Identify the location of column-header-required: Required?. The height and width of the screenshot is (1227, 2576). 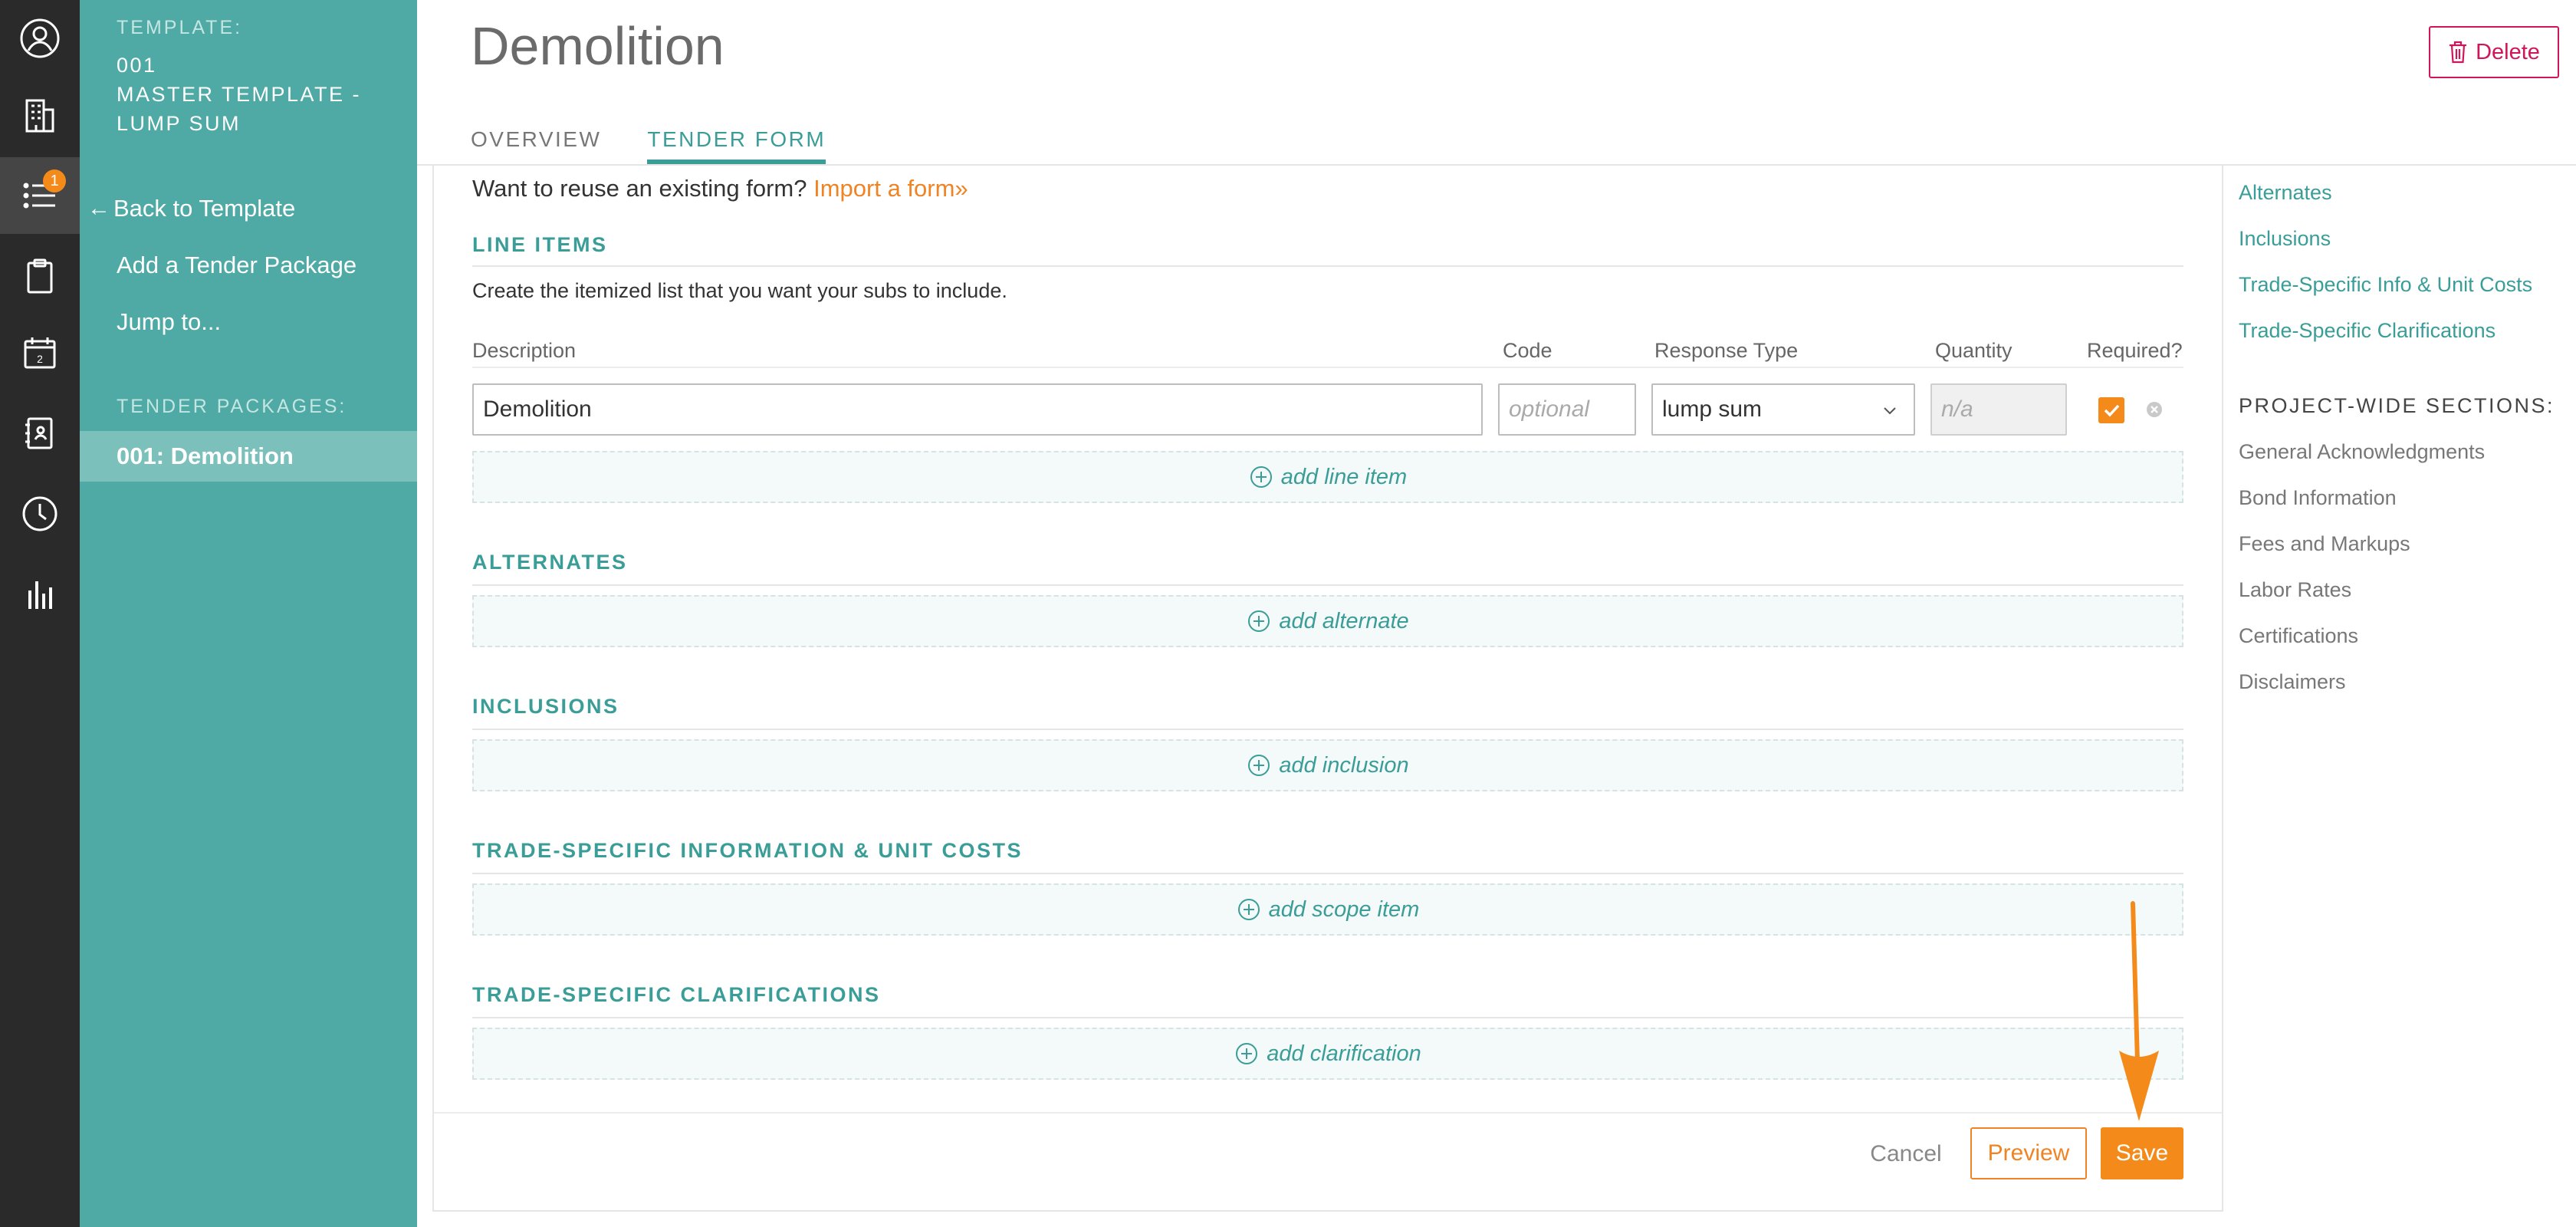
(2135, 350).